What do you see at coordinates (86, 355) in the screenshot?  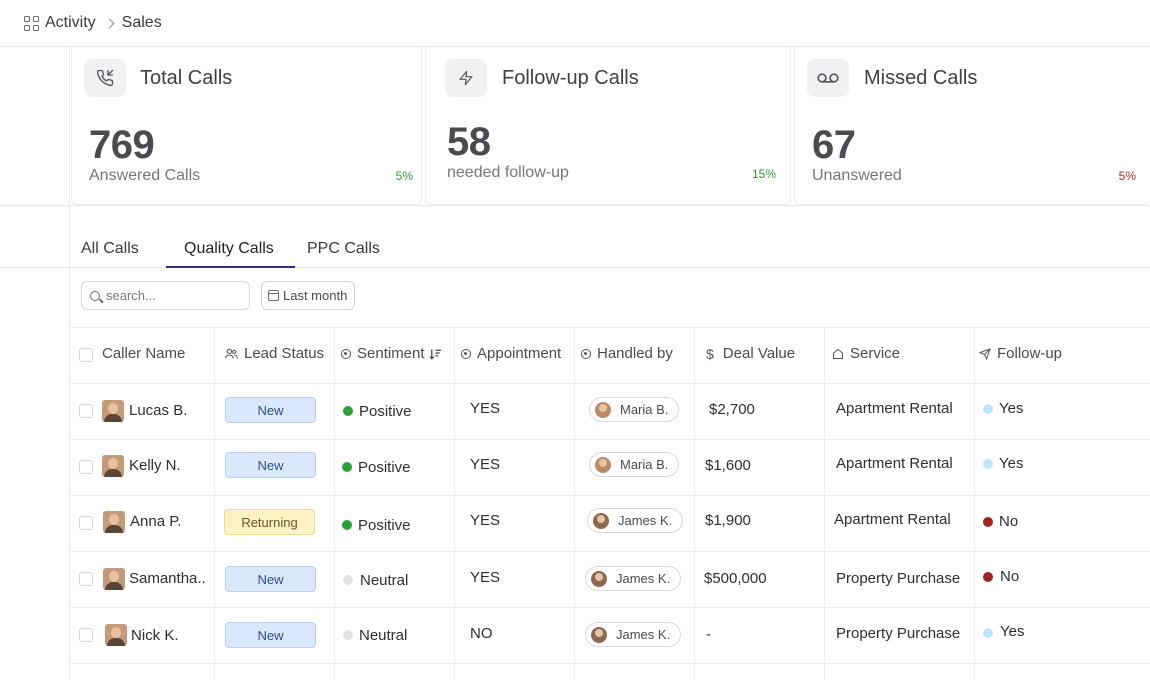 I see `select-all-checkbox` at bounding box center [86, 355].